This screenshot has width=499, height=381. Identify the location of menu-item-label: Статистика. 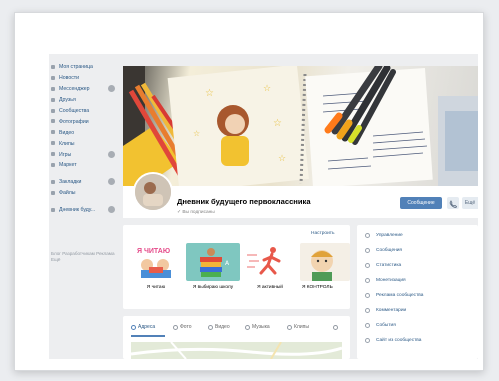
(389, 265).